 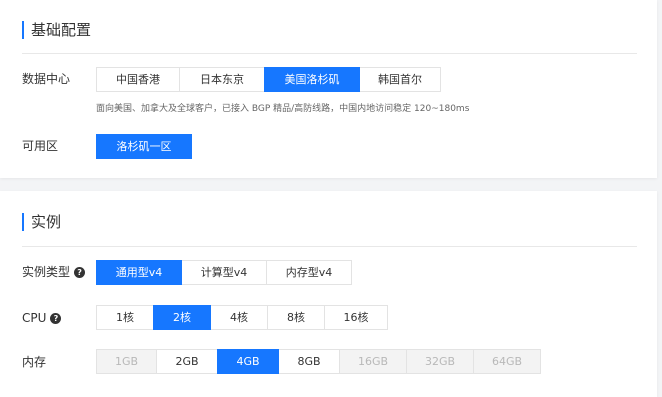 What do you see at coordinates (296, 317) in the screenshot?
I see `cpu-option: 8核` at bounding box center [296, 317].